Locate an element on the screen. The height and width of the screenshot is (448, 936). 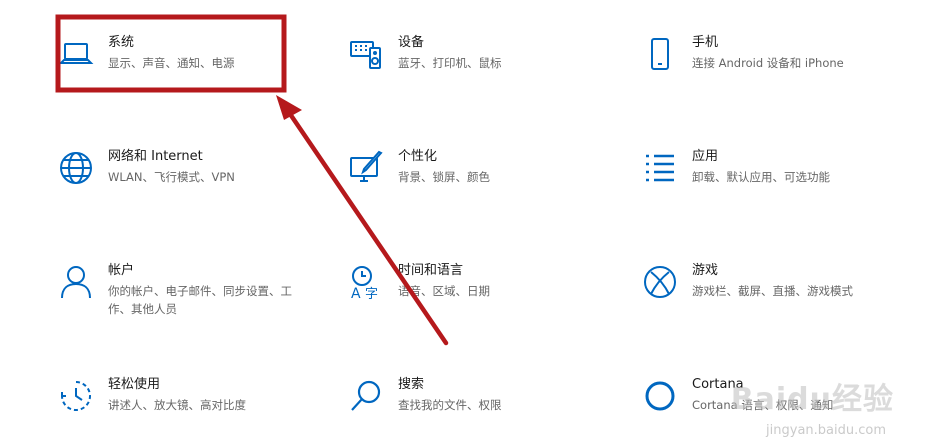
tile-description: WLAN、飞行模式、VPN is located at coordinates (171, 177).